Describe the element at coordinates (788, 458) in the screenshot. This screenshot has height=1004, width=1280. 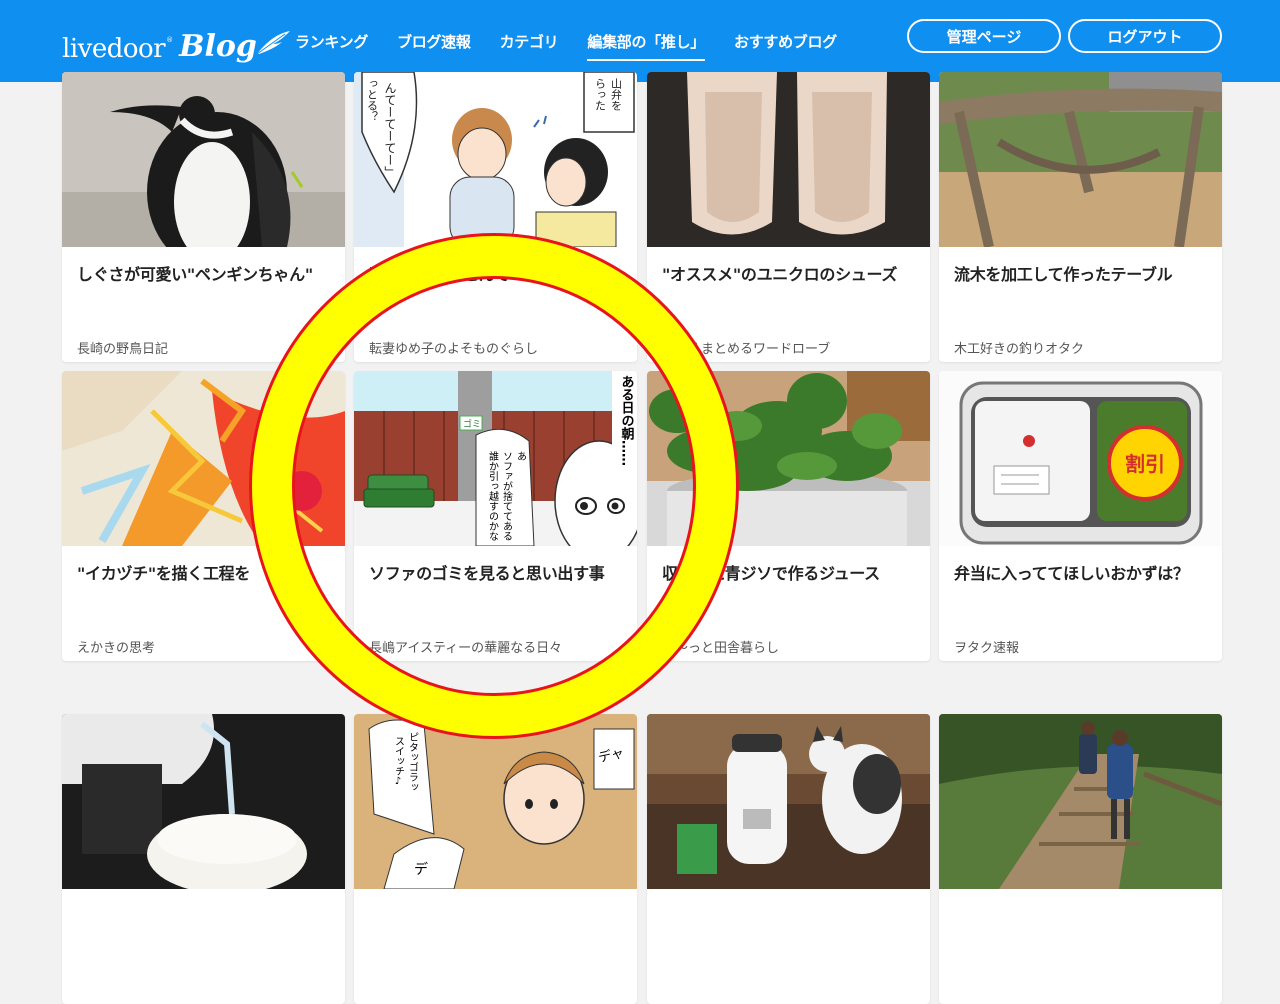
I see `perilla-thumbnail` at that location.